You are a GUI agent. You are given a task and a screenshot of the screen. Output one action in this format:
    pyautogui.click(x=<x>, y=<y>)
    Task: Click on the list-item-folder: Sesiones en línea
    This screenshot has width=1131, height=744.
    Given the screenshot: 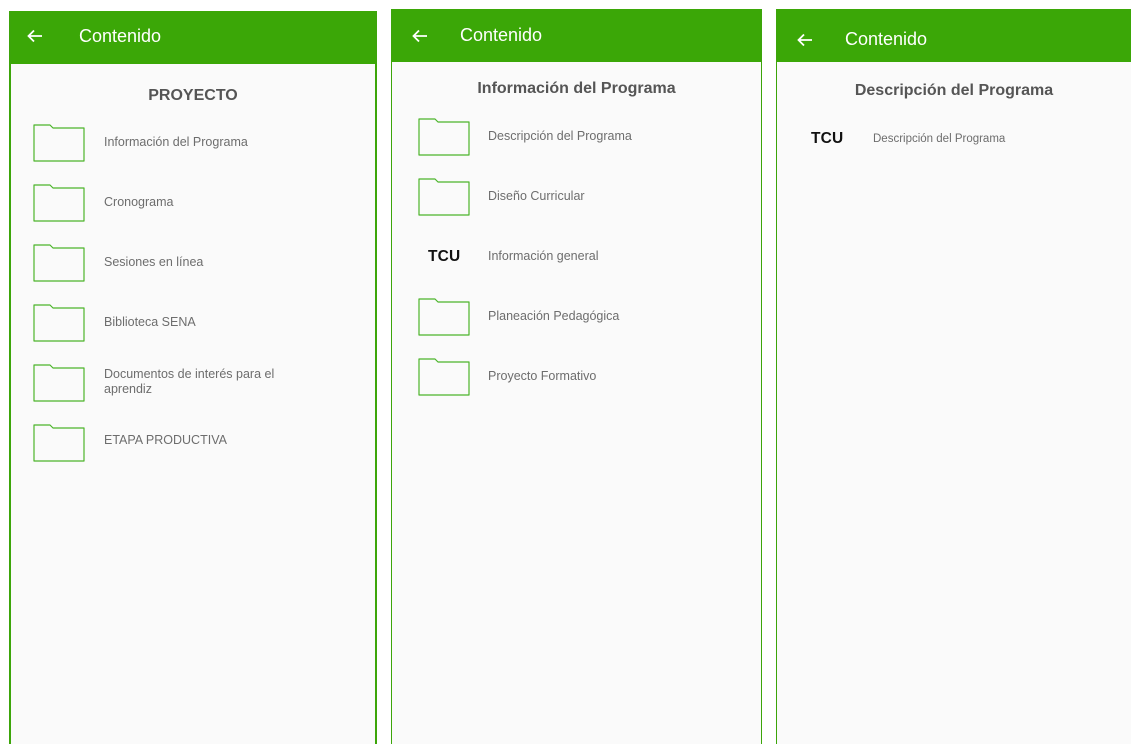 What is the action you would take?
    pyautogui.click(x=193, y=269)
    